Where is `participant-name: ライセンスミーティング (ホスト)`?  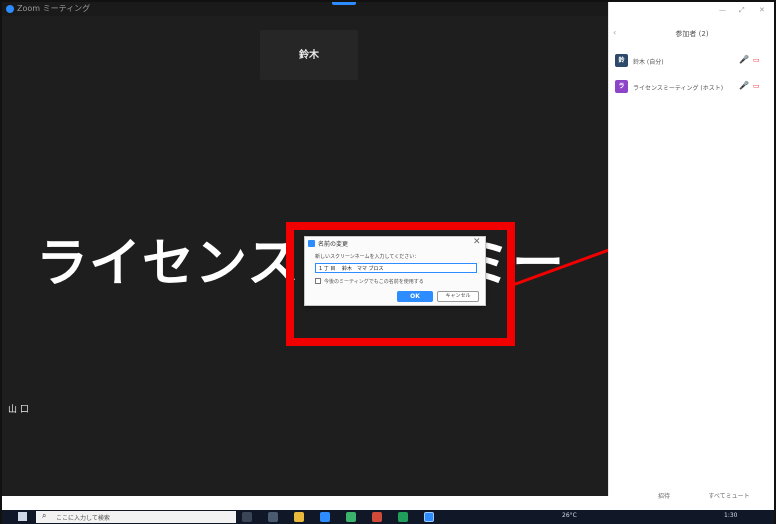
participant-name: ライセンスミーティング (ホスト) is located at coordinates (678, 88).